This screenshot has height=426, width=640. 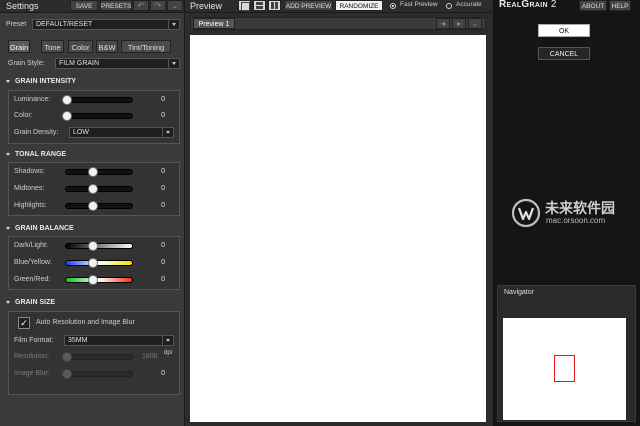 I want to click on ok-button: OK, so click(x=564, y=30).